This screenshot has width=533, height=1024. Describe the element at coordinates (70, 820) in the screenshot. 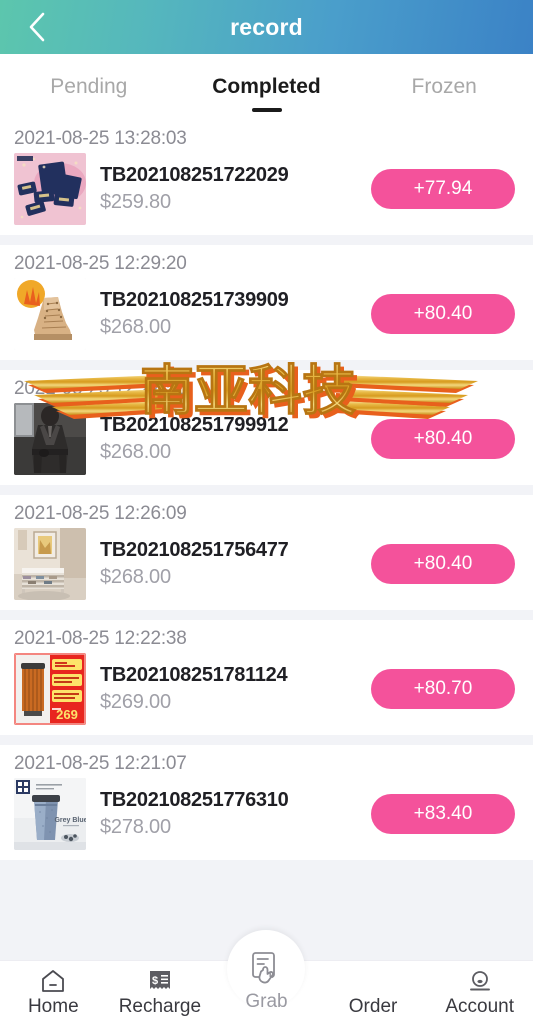

I see `thumbnail-caption: Grey Blue` at that location.